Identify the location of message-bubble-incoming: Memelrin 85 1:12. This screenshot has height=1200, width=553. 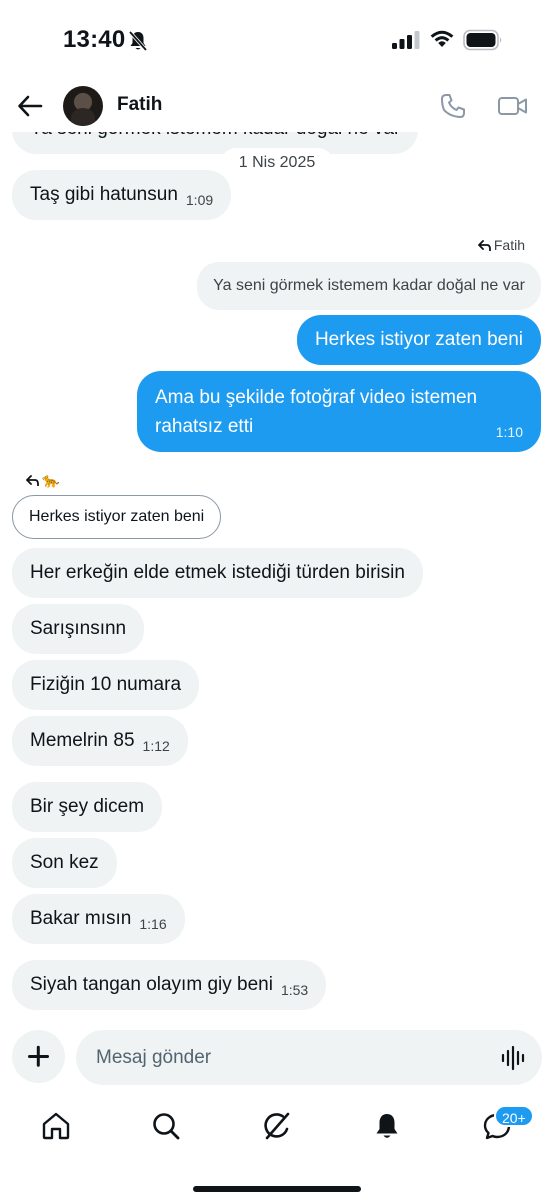
(100, 741).